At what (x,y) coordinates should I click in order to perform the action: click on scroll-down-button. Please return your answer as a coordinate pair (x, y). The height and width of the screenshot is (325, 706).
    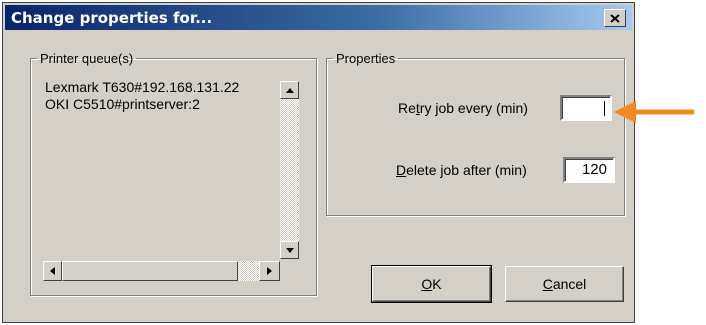
    Looking at the image, I should click on (289, 250).